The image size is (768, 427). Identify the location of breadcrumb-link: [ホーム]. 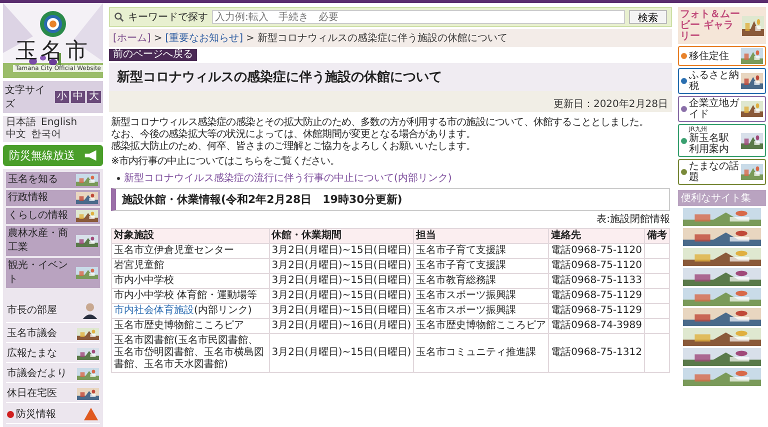
(132, 38).